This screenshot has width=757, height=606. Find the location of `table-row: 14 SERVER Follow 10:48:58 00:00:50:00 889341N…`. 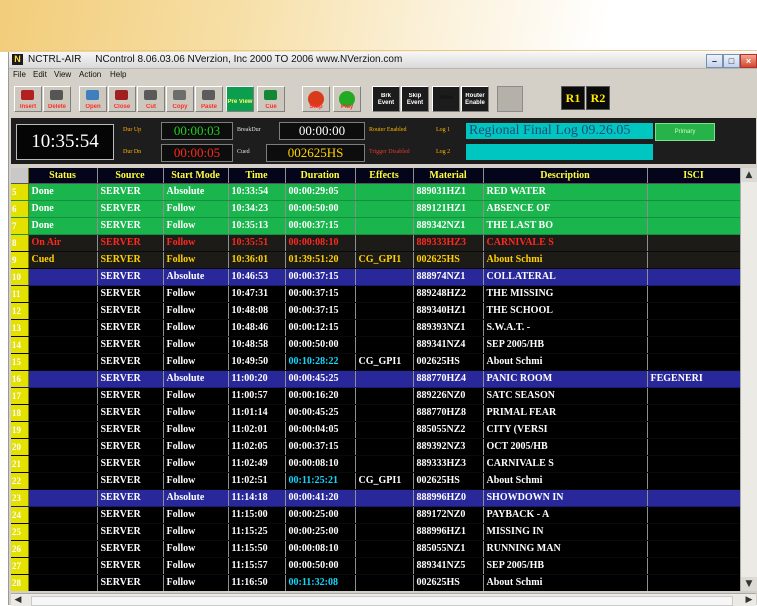

table-row: 14 SERVER Follow 10:48:58 00:00:50:00 889341N… is located at coordinates (375, 345).